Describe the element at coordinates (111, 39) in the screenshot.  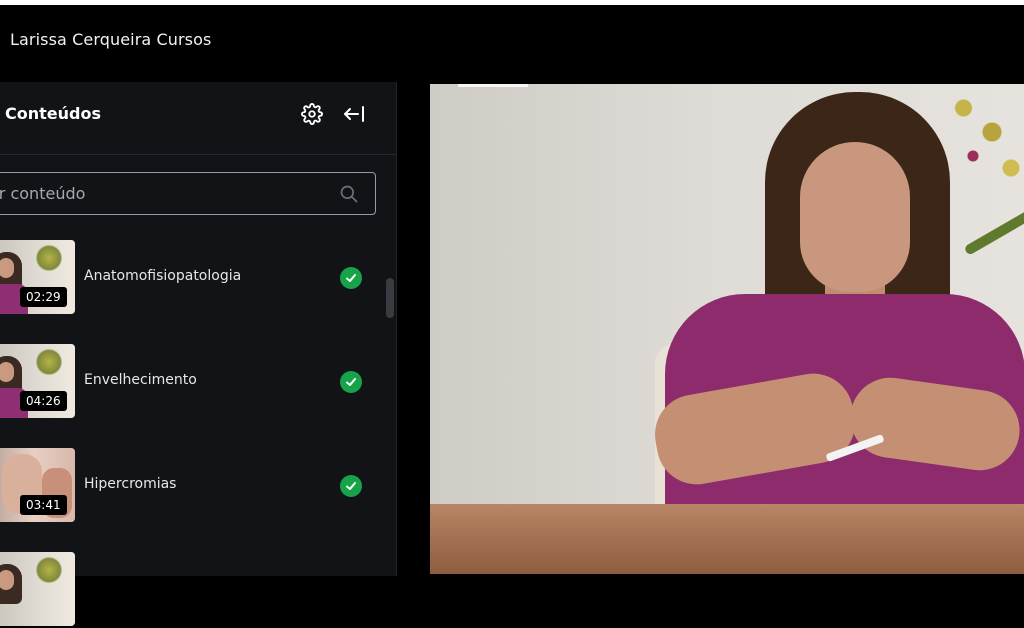
I see `app-title: Larissa Cerqueira Cursos` at that location.